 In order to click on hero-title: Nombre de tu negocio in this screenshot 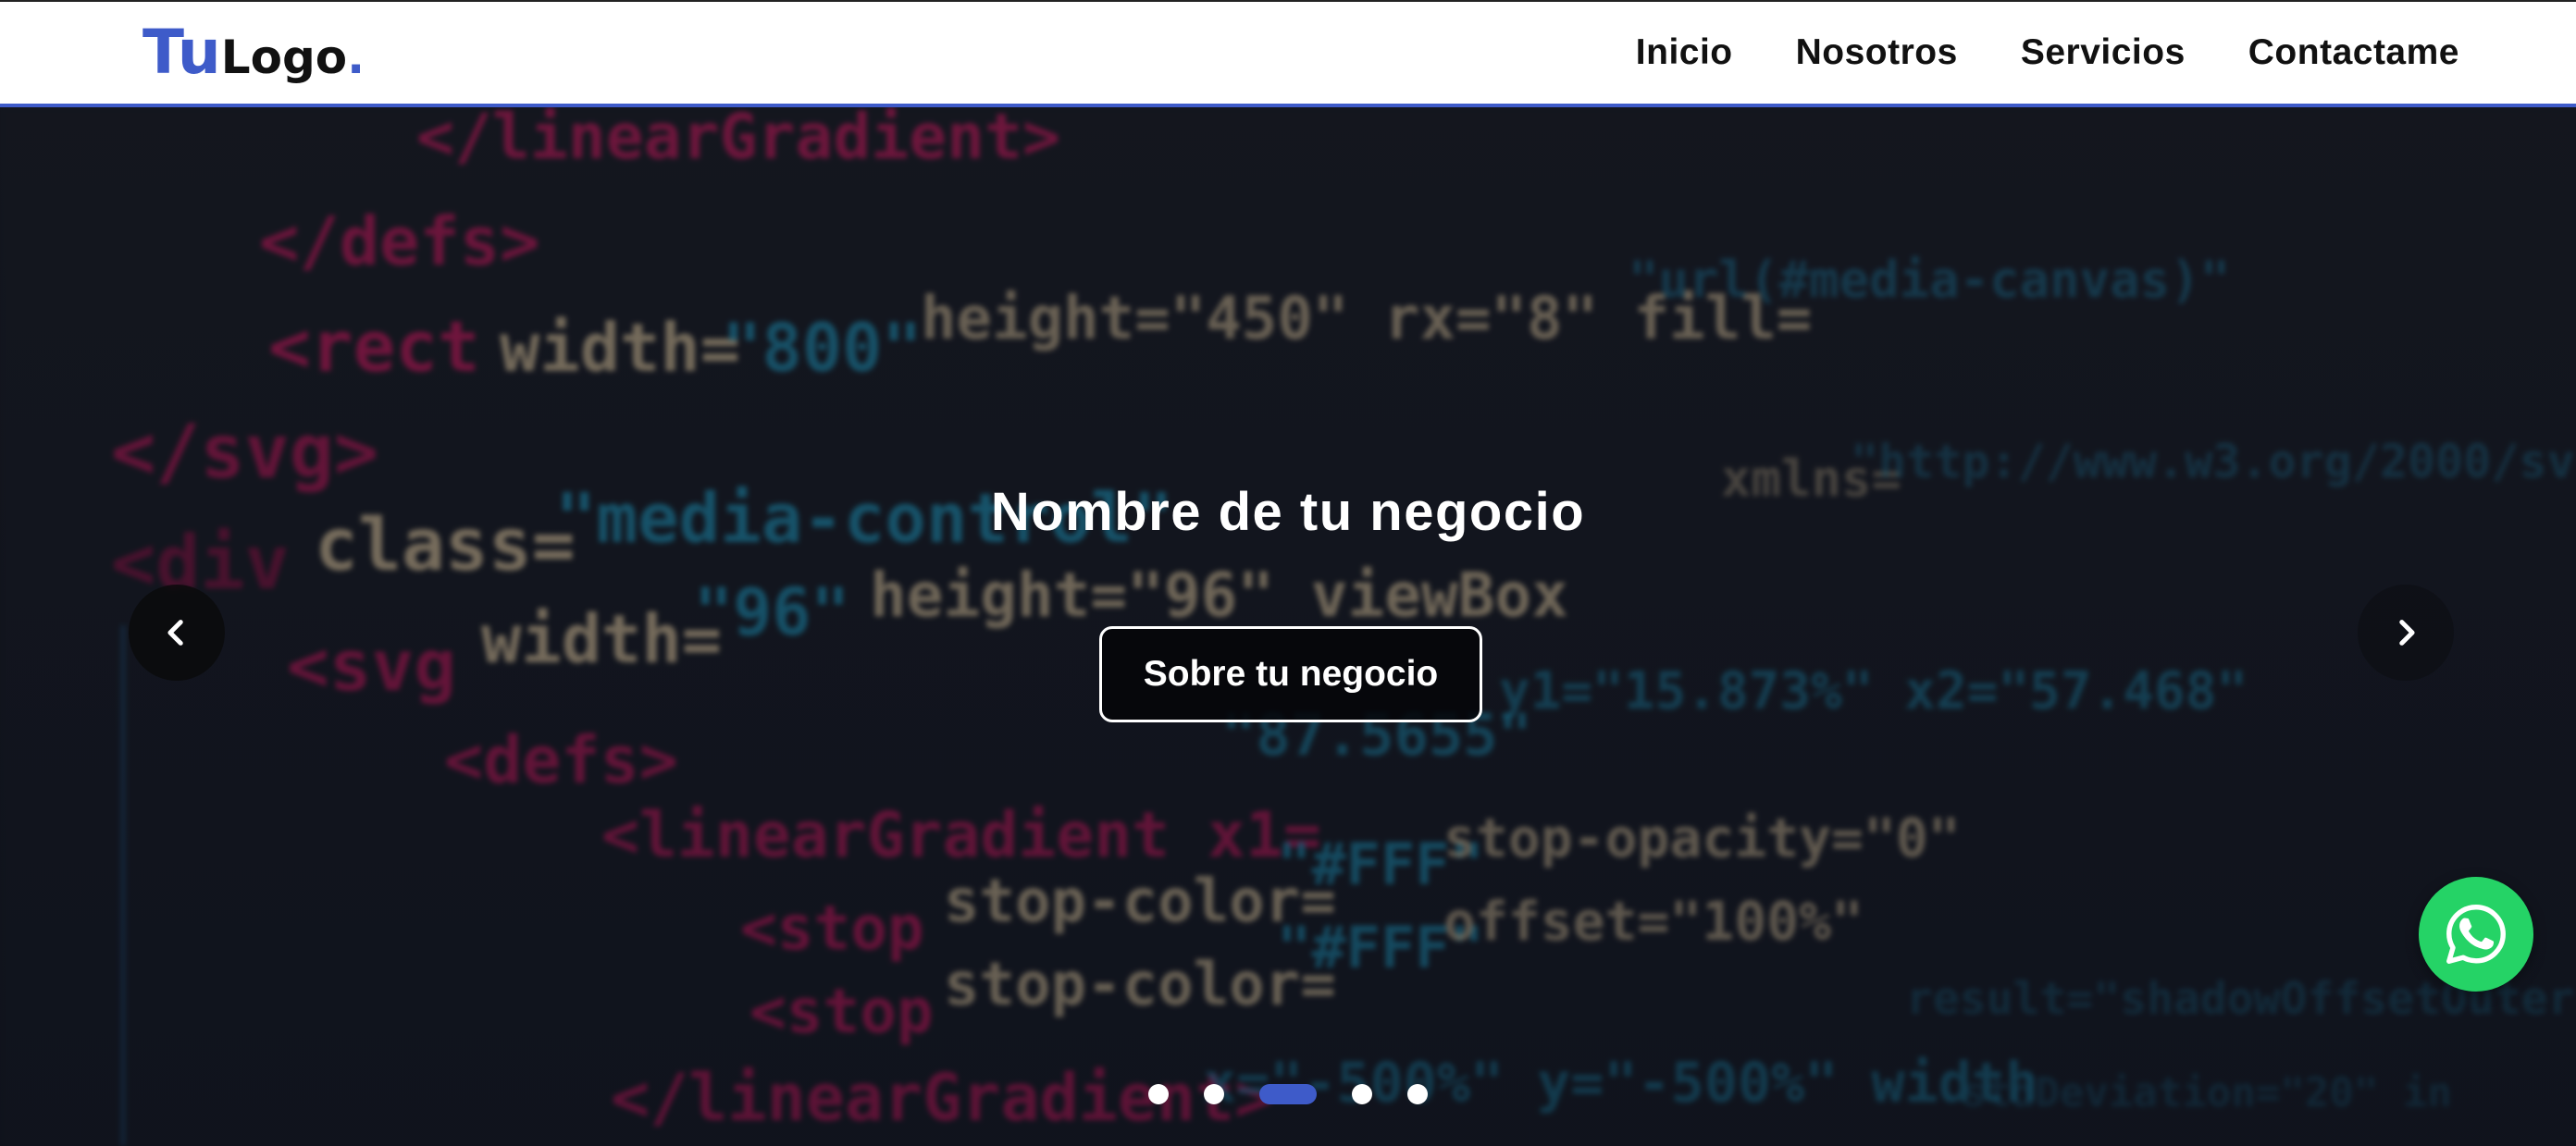, I will do `click(1288, 512)`.